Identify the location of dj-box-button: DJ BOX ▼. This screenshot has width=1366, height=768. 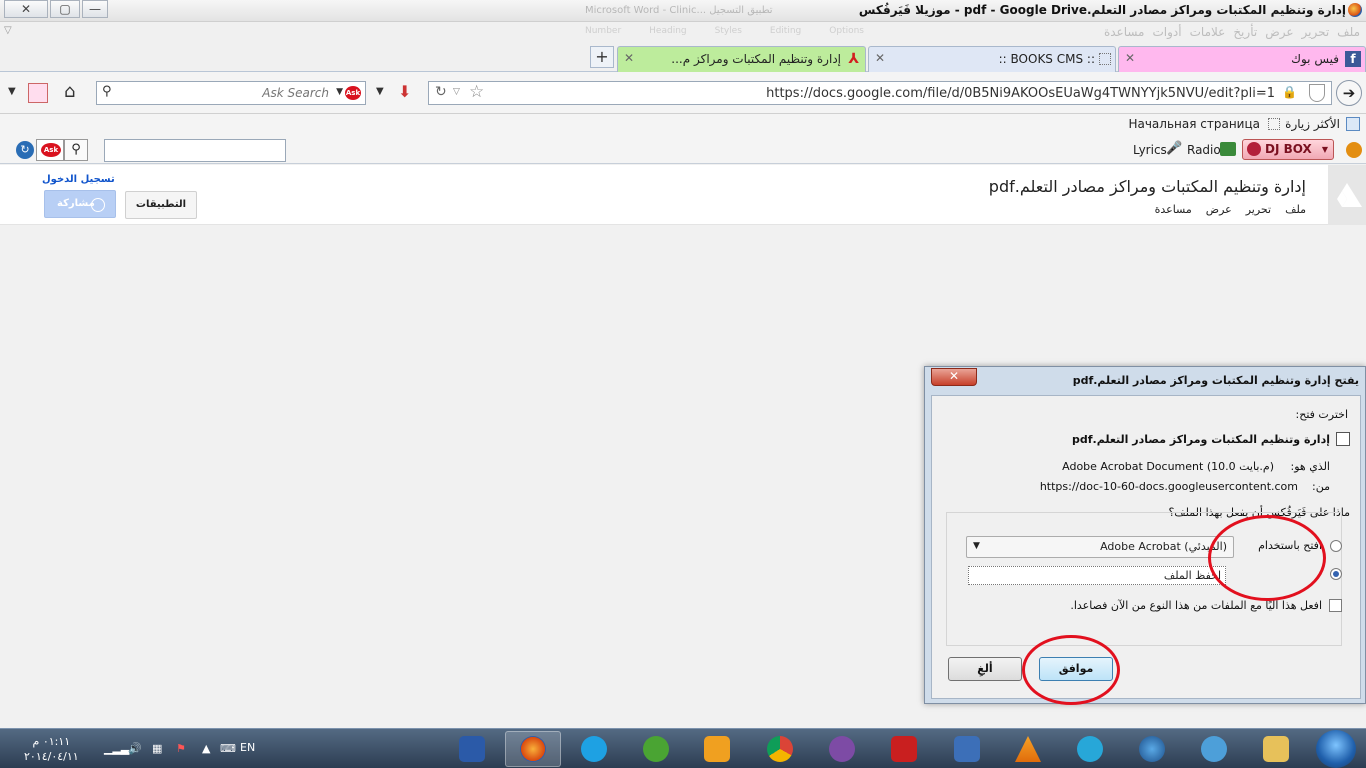
(1288, 149).